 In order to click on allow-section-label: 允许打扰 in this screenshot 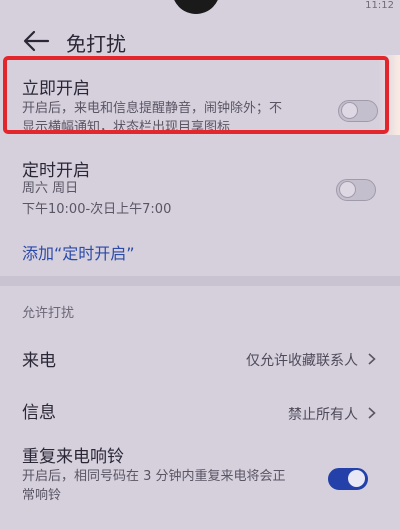, I will do `click(48, 313)`.